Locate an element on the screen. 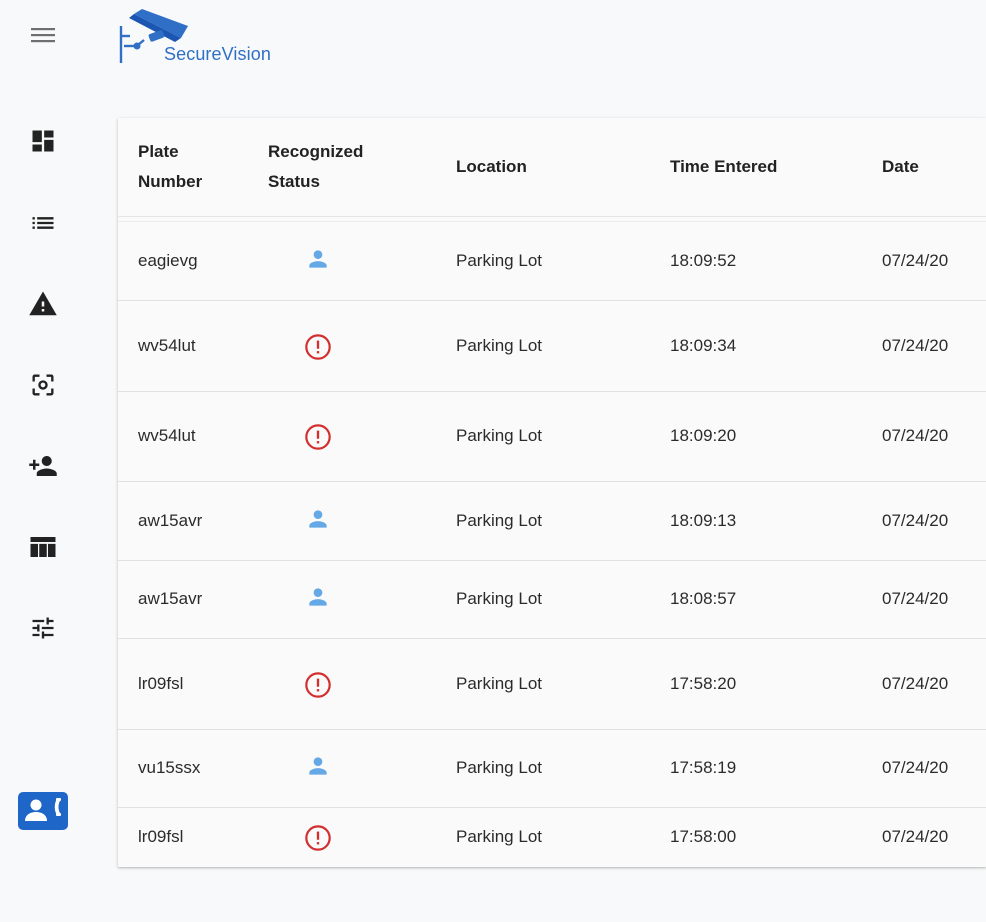  table-row: eagievg Parking Lot 18:09:52 07/24/20 is located at coordinates (552, 261).